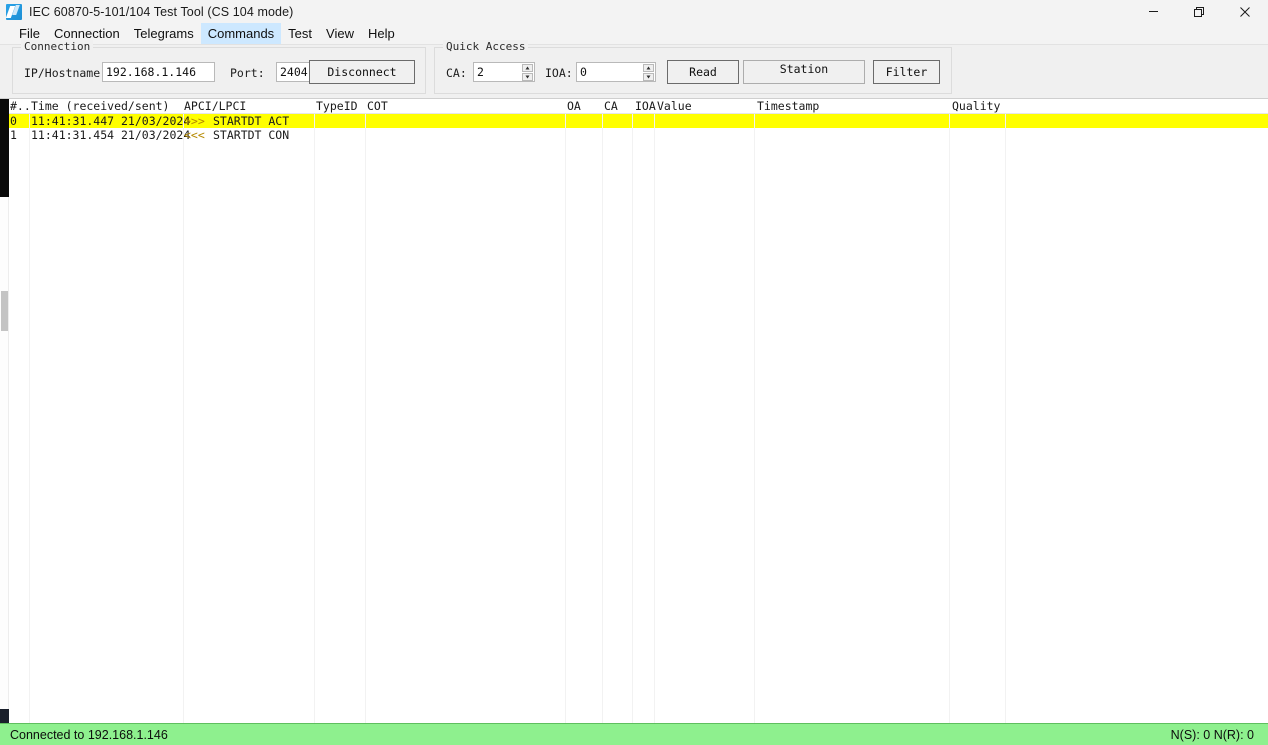 This screenshot has width=1268, height=745. What do you see at coordinates (337, 106) in the screenshot?
I see `column-header-typeid: TypeID` at bounding box center [337, 106].